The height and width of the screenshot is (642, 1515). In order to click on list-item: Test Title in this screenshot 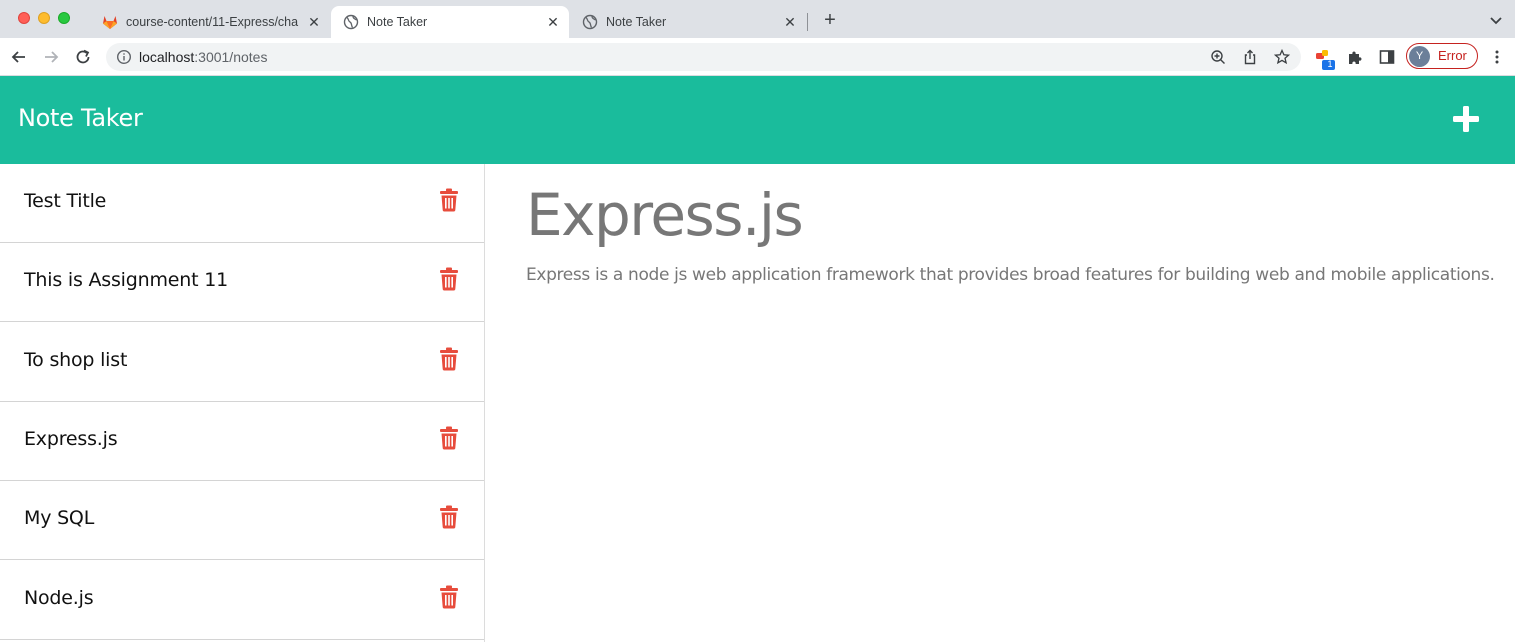, I will do `click(242, 203)`.